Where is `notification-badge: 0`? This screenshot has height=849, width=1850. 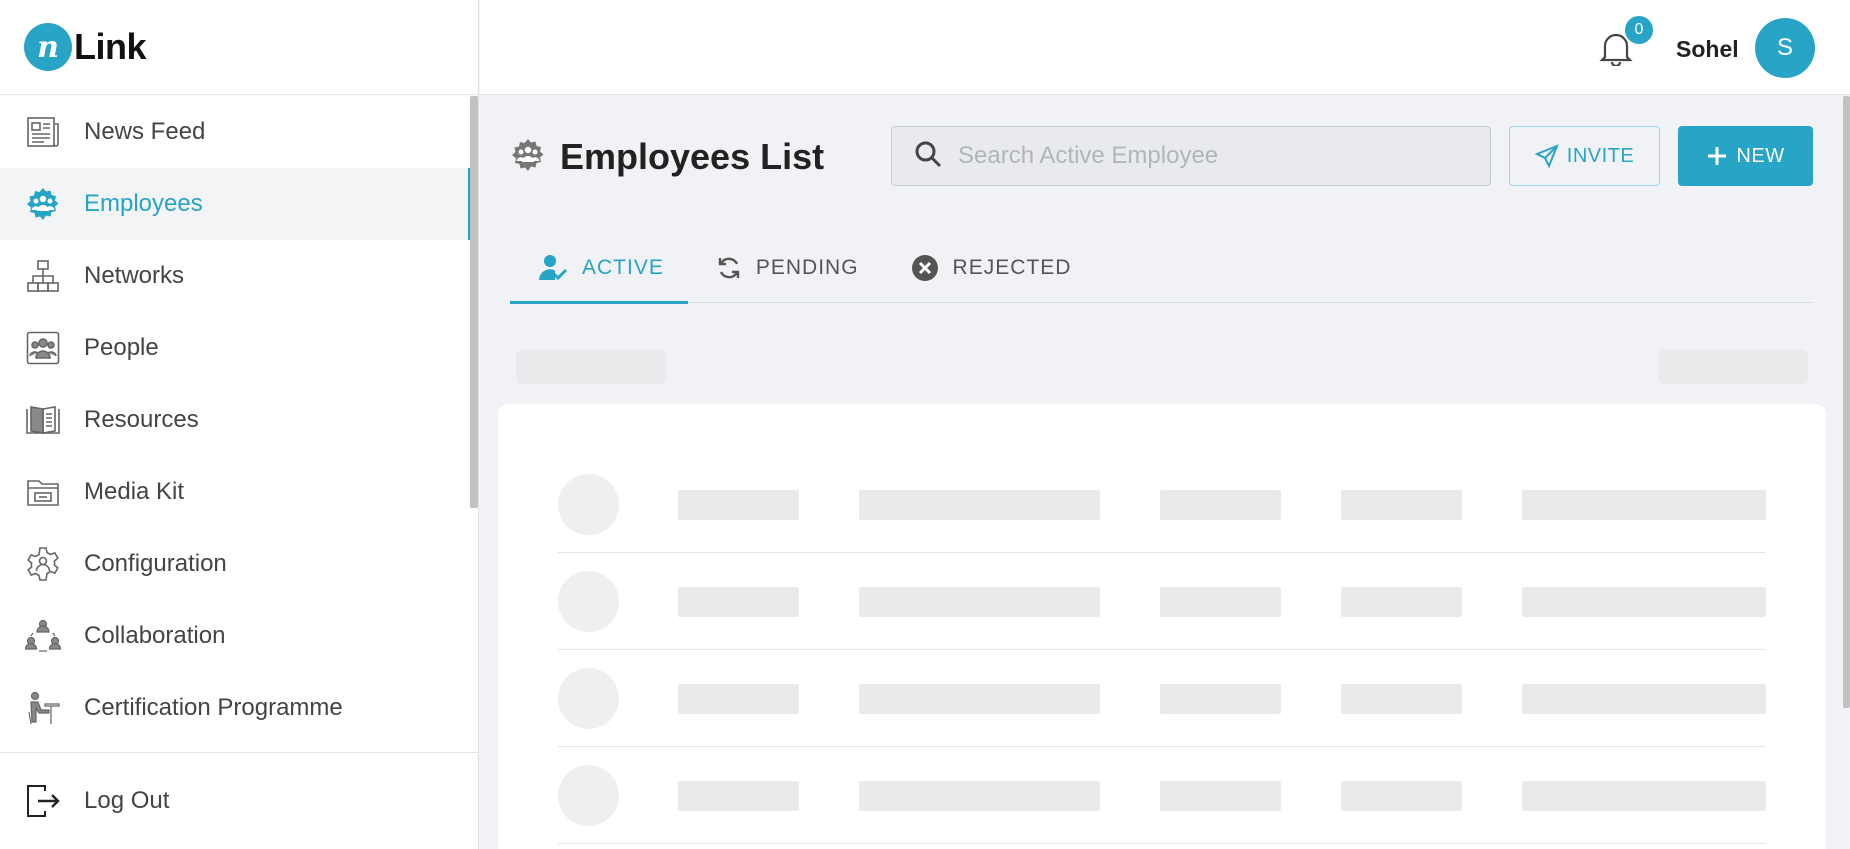
notification-badge: 0 is located at coordinates (1639, 30).